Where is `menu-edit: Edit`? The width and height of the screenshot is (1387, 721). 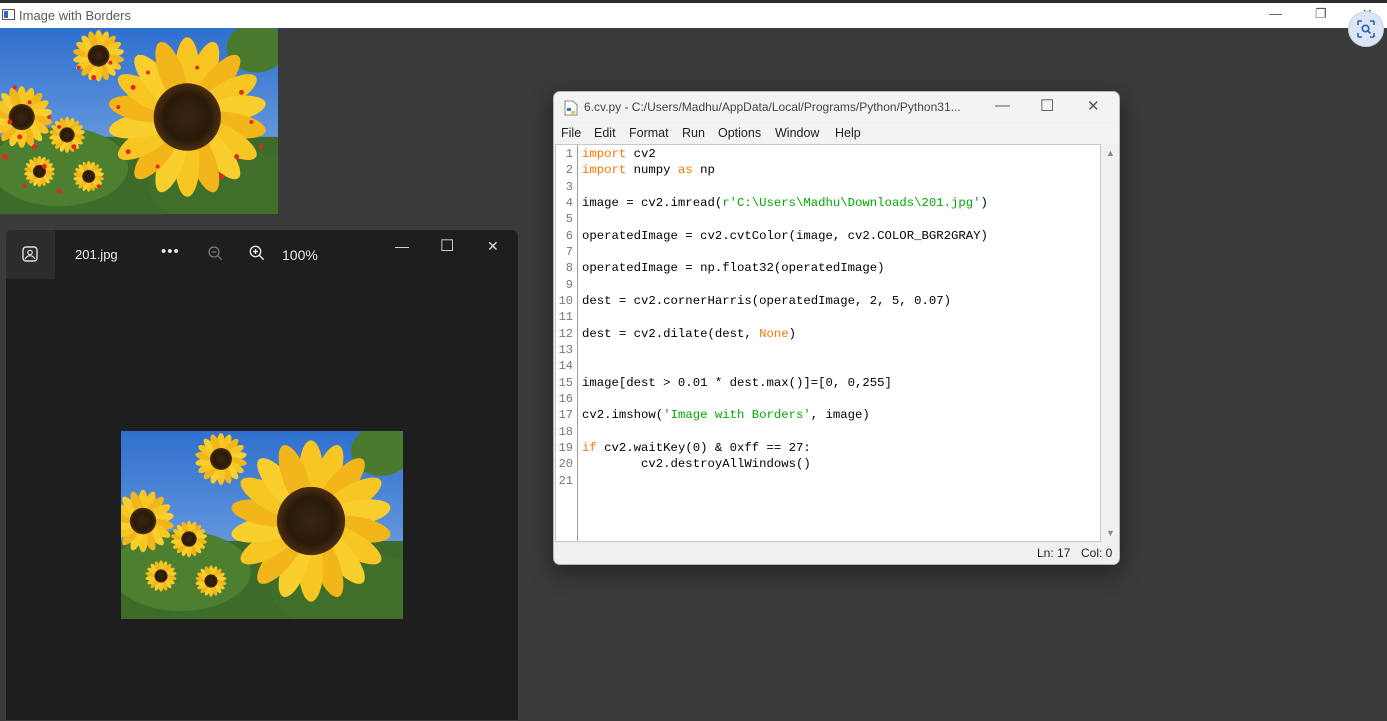 menu-edit: Edit is located at coordinates (605, 133).